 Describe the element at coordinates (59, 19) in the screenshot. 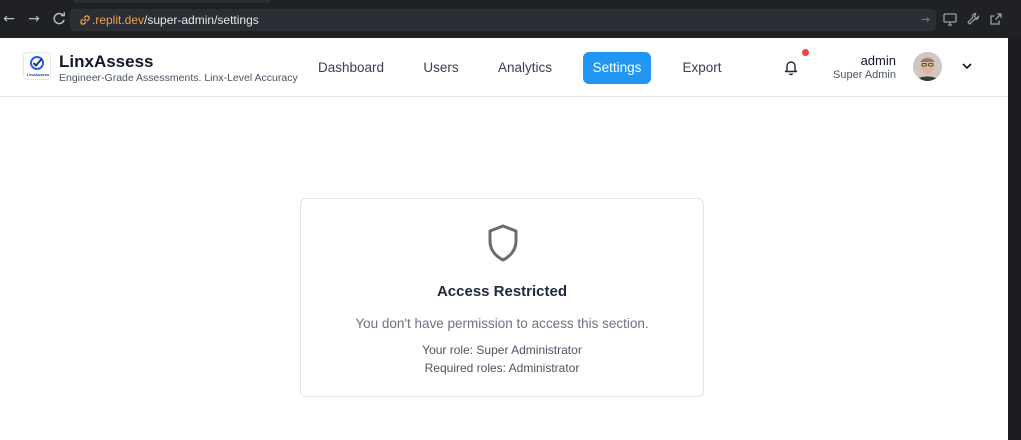

I see `reload-icon` at that location.